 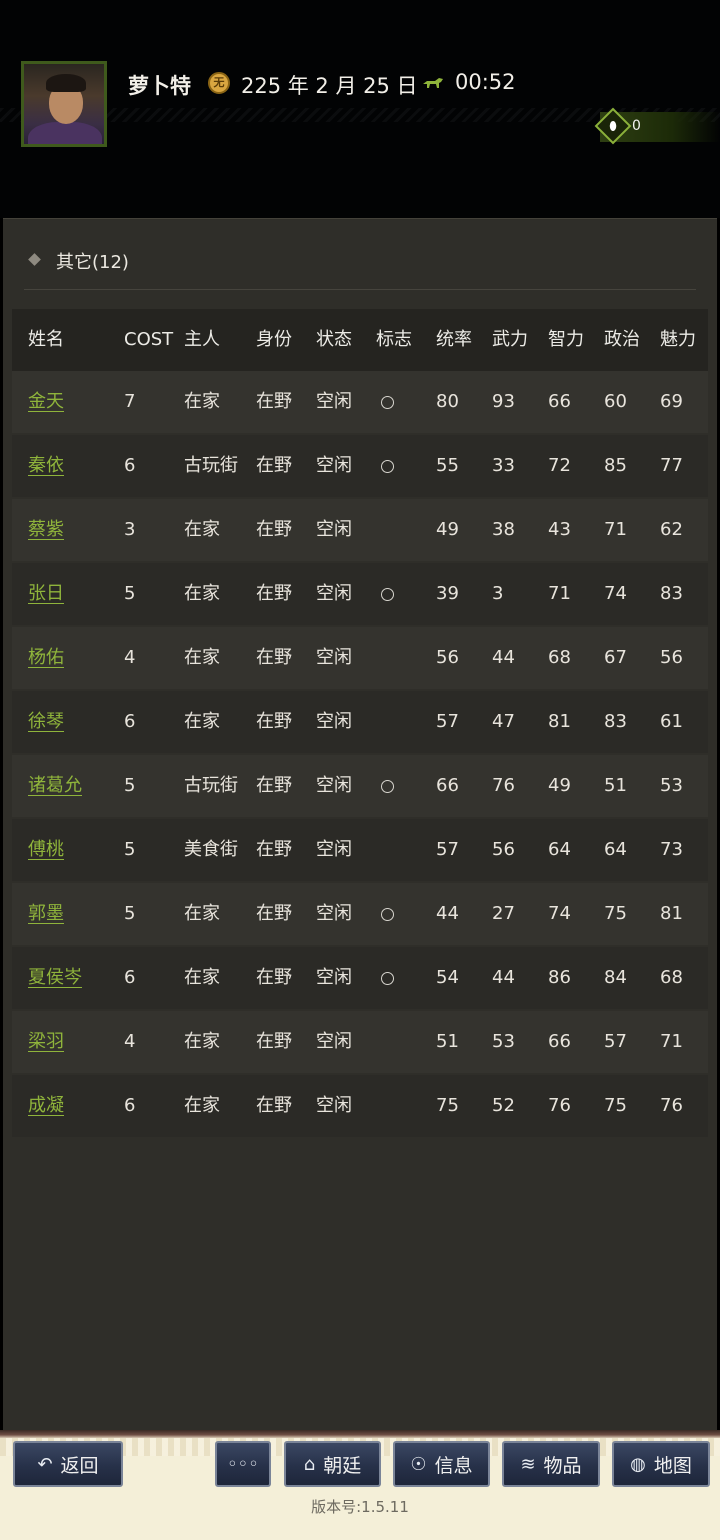 What do you see at coordinates (55, 977) in the screenshot?
I see `character-name-link: 夏侯岑` at bounding box center [55, 977].